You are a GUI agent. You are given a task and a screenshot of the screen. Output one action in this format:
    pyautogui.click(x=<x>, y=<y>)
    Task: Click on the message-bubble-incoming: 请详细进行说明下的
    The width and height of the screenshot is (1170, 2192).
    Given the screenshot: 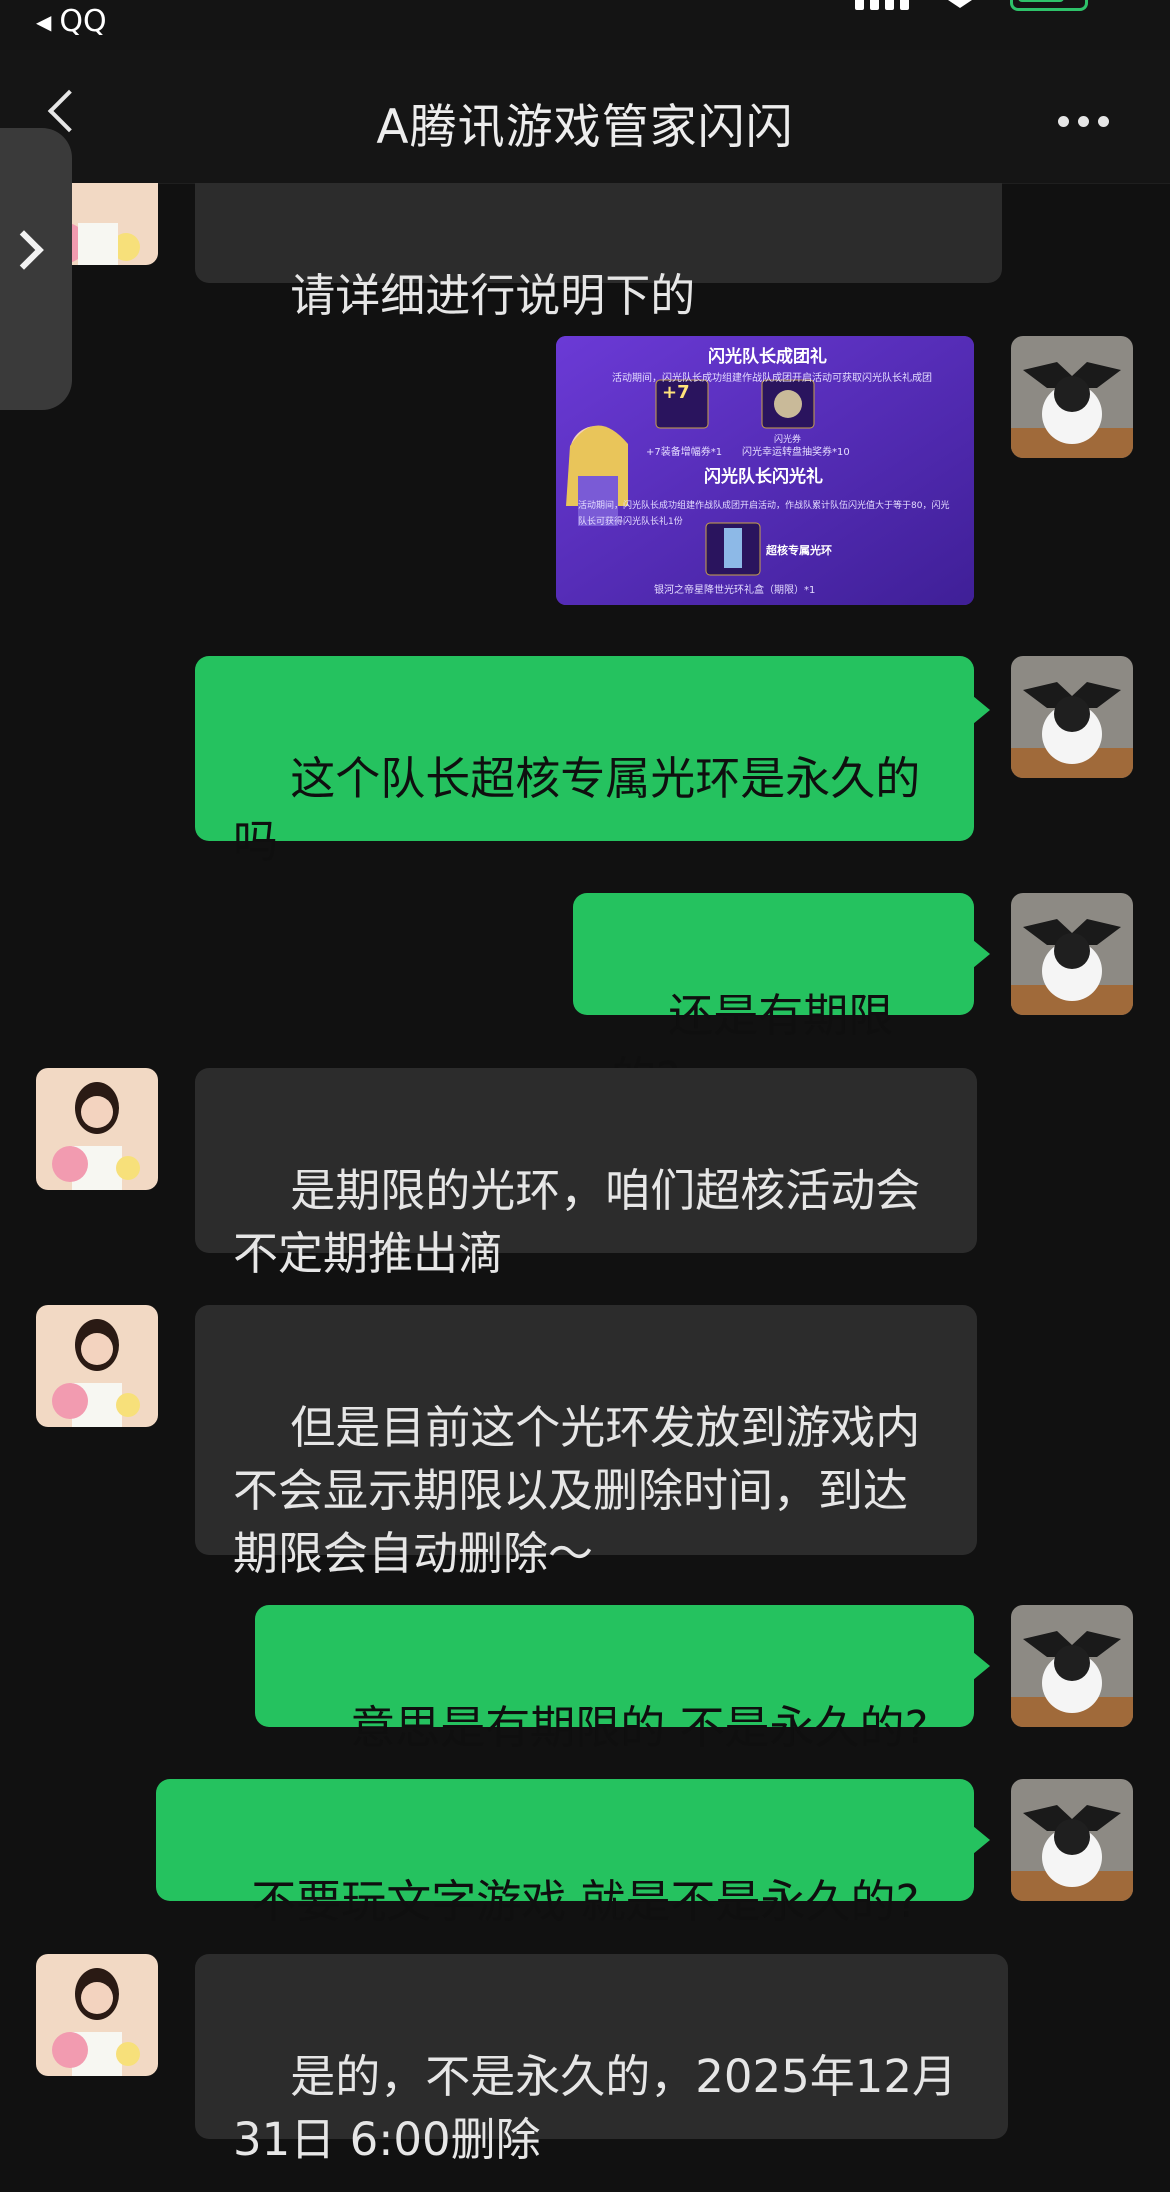 What is the action you would take?
    pyautogui.click(x=598, y=252)
    